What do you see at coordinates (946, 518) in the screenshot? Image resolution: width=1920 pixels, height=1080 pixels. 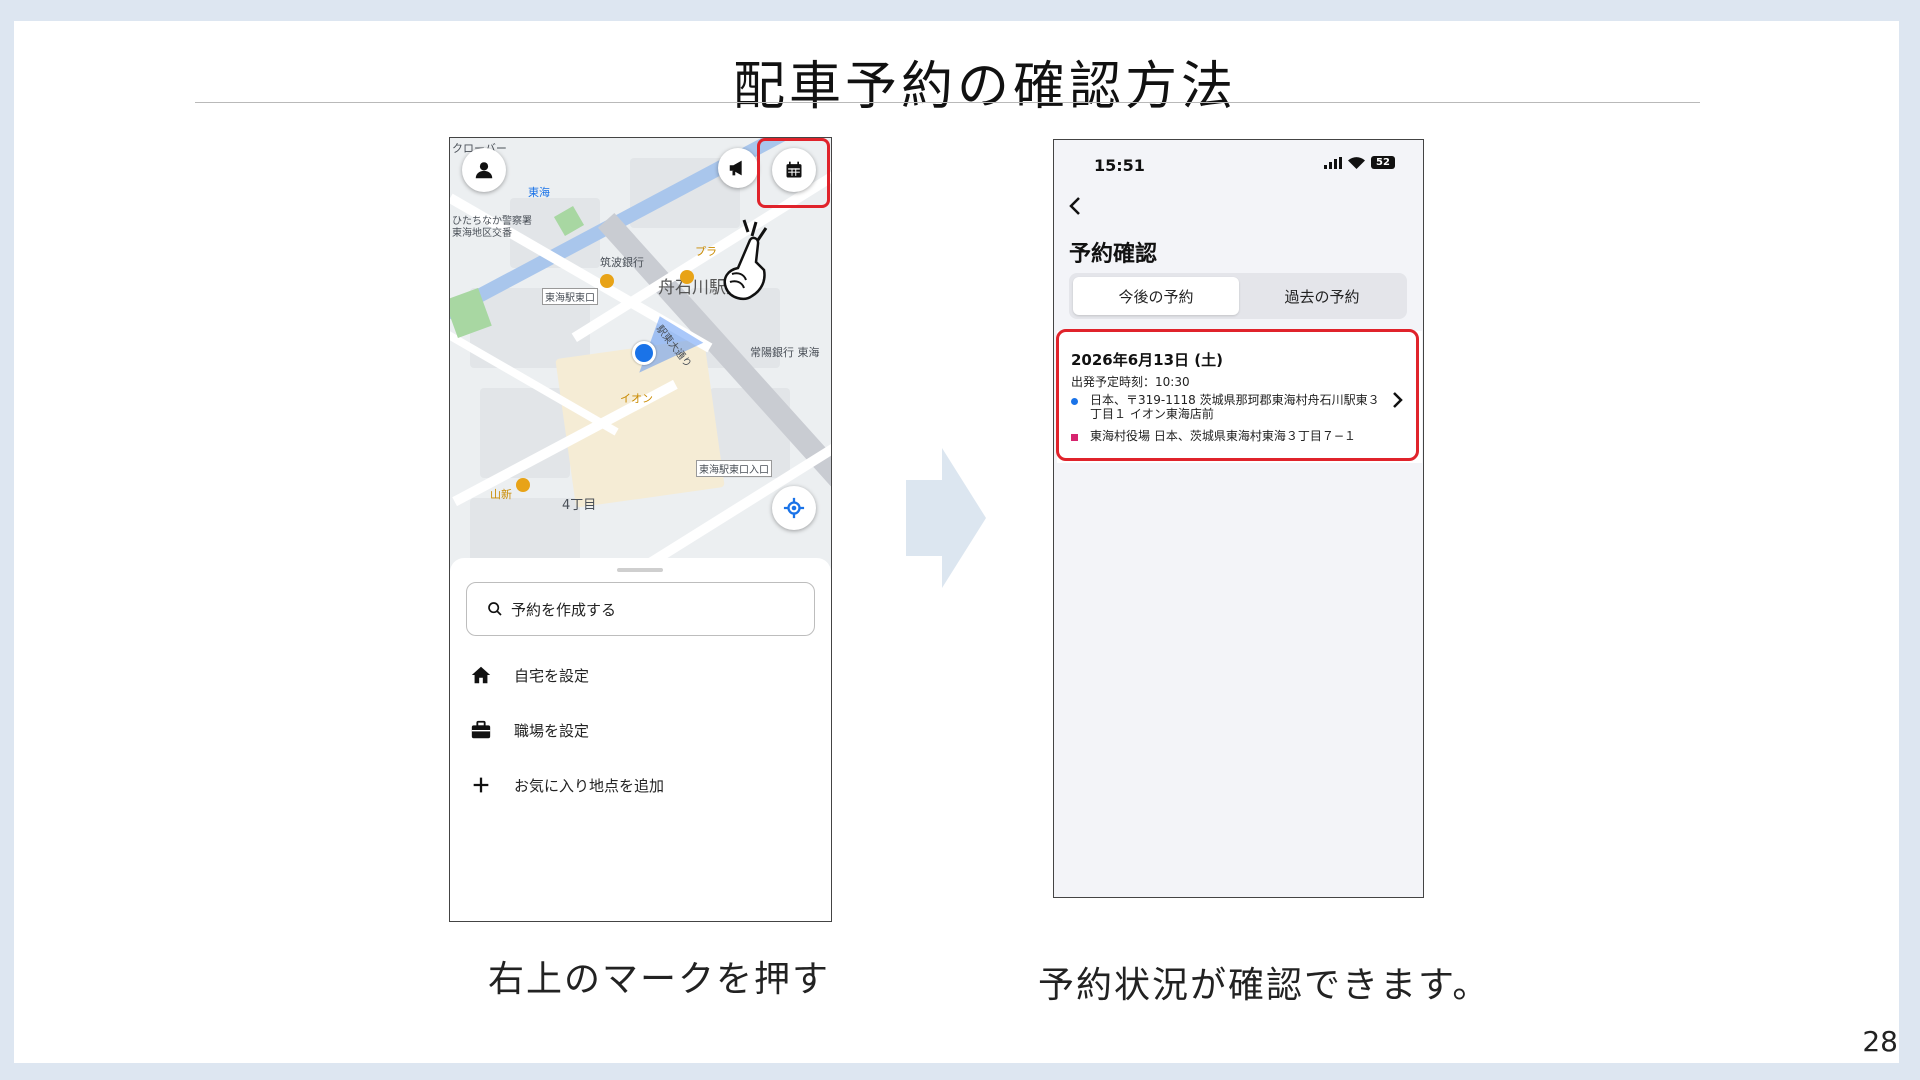 I see `right-arrow-icon` at bounding box center [946, 518].